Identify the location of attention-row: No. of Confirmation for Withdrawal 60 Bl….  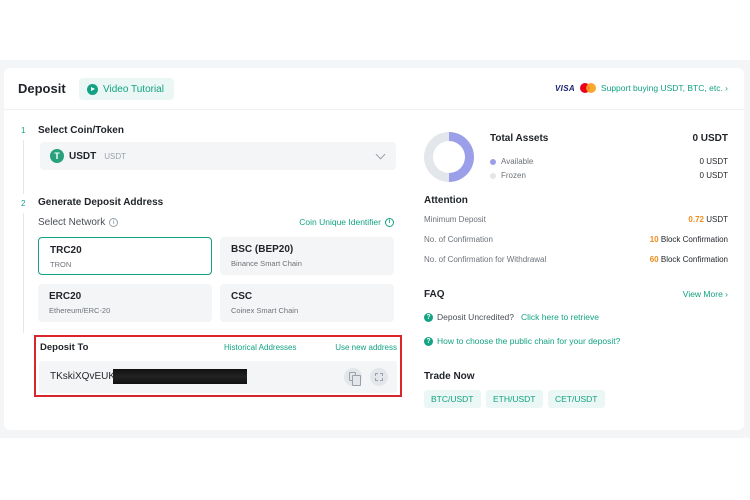
(576, 259).